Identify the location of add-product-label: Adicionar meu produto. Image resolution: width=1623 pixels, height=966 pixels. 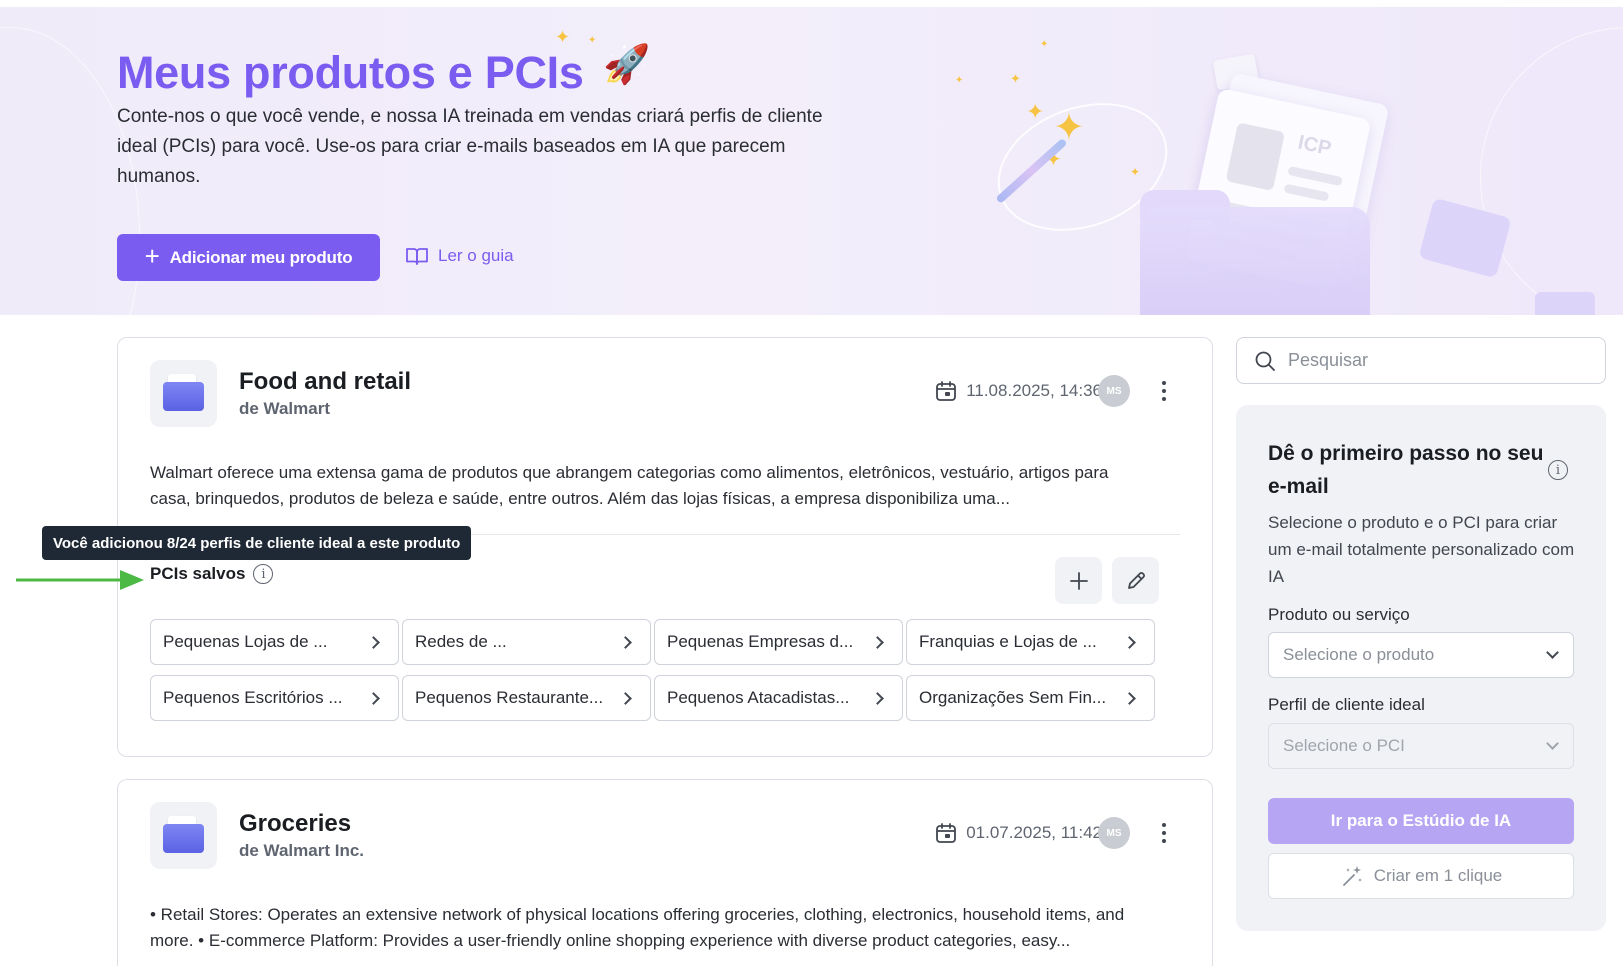
(261, 257).